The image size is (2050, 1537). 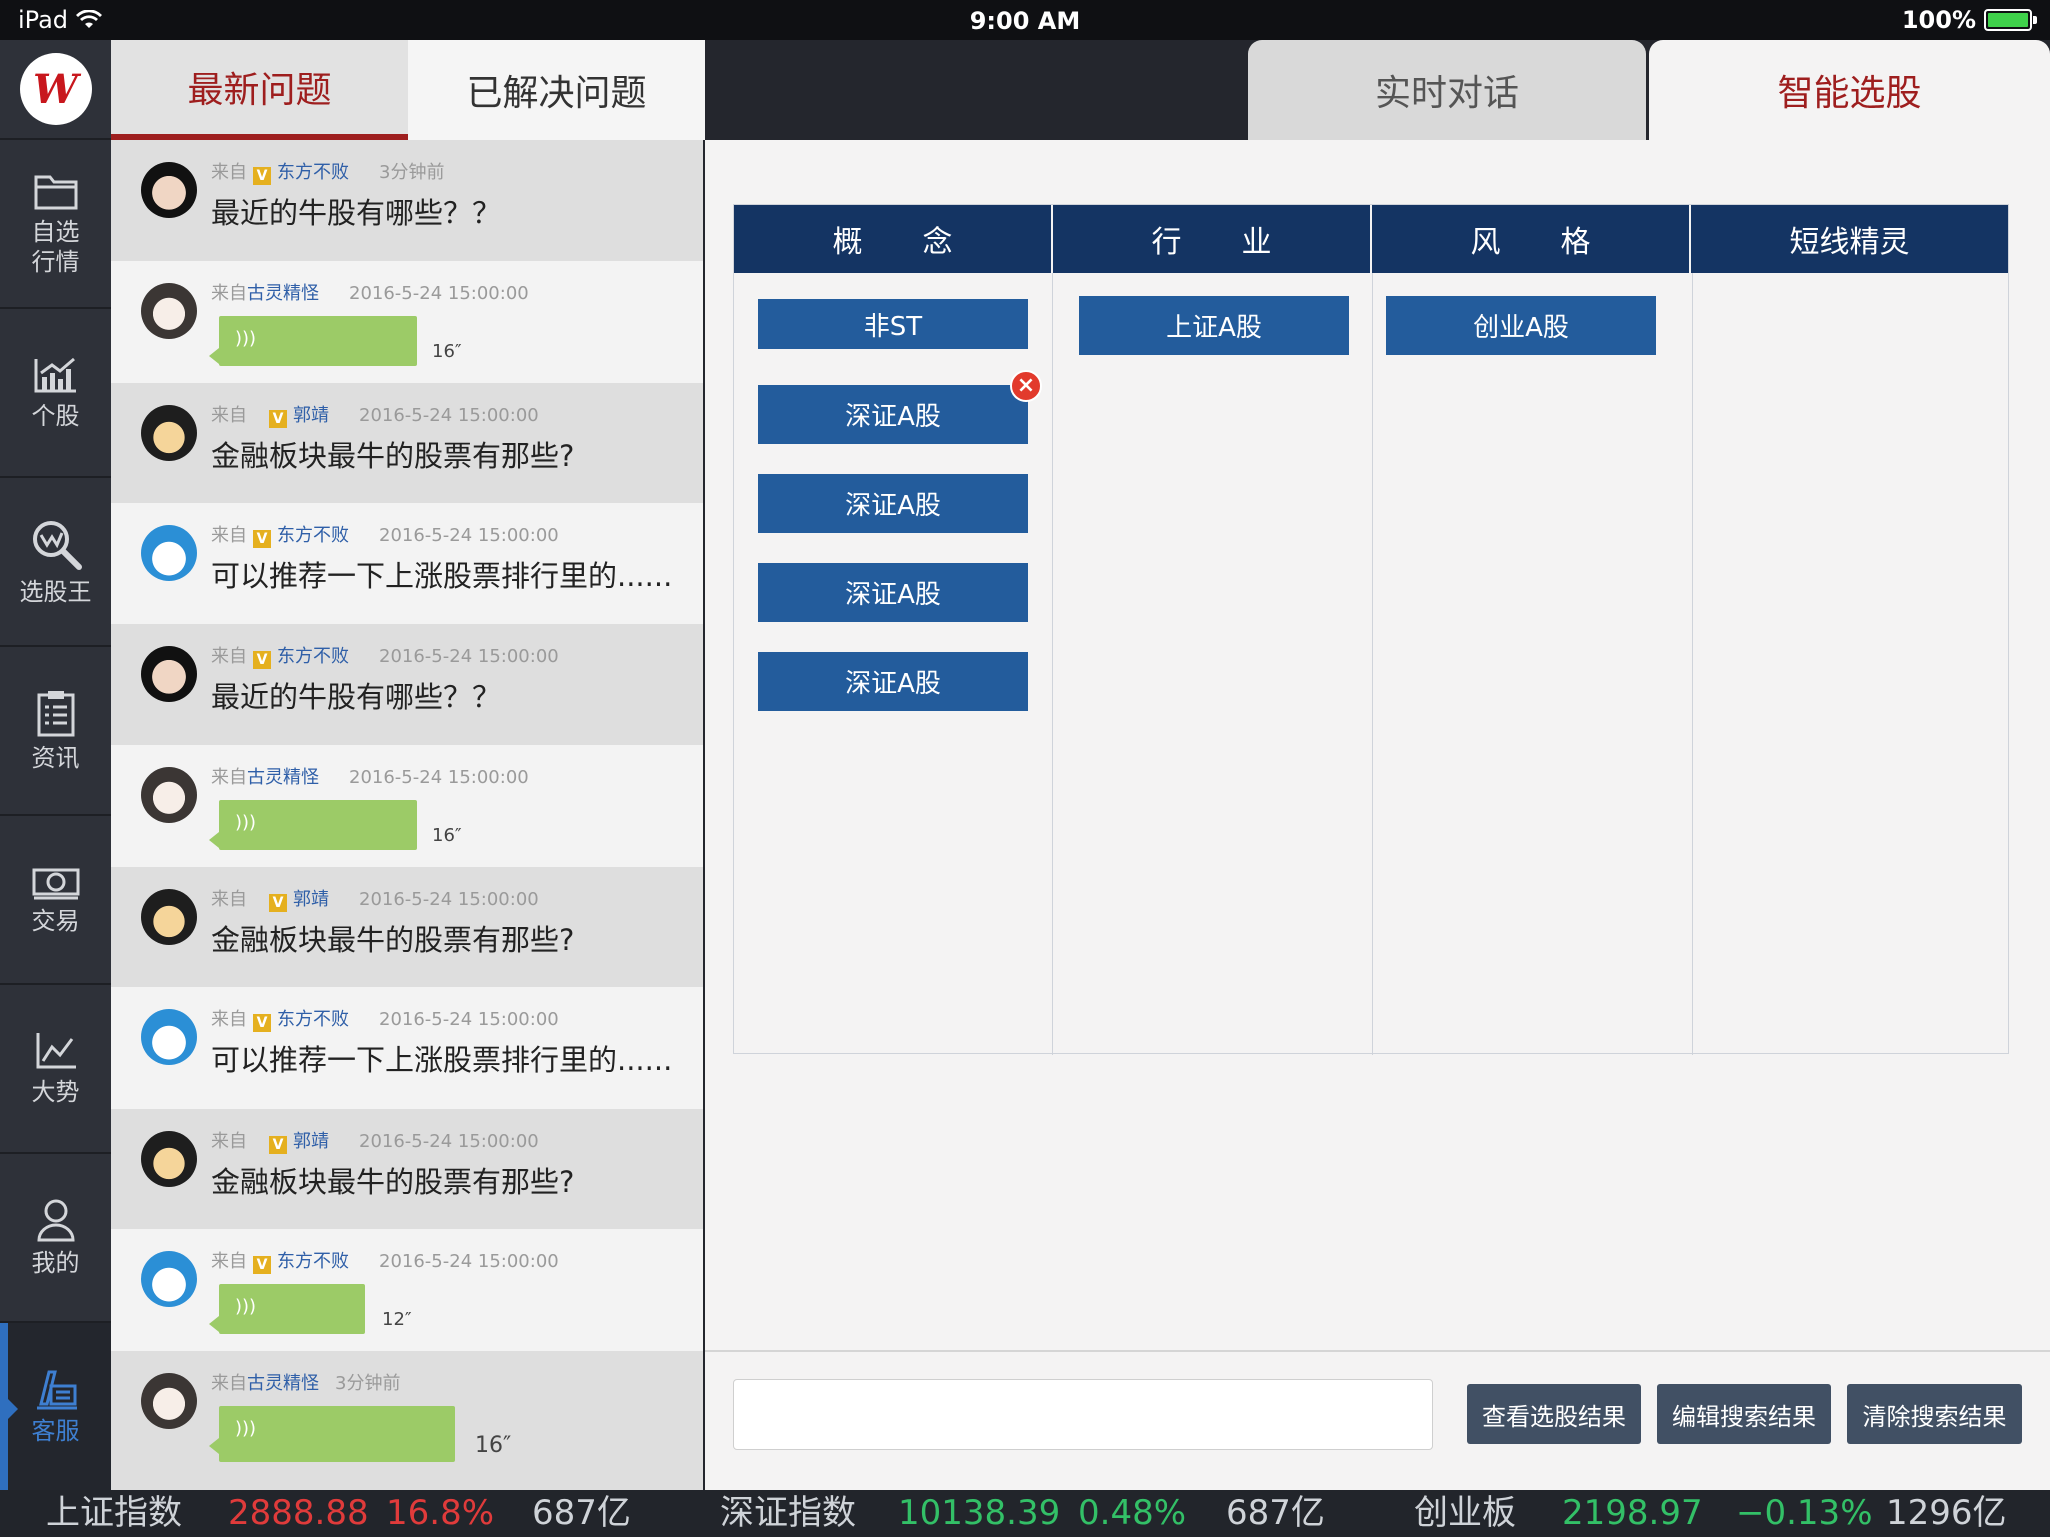 I want to click on sidebar-item-service: 客服, so click(x=55, y=1407).